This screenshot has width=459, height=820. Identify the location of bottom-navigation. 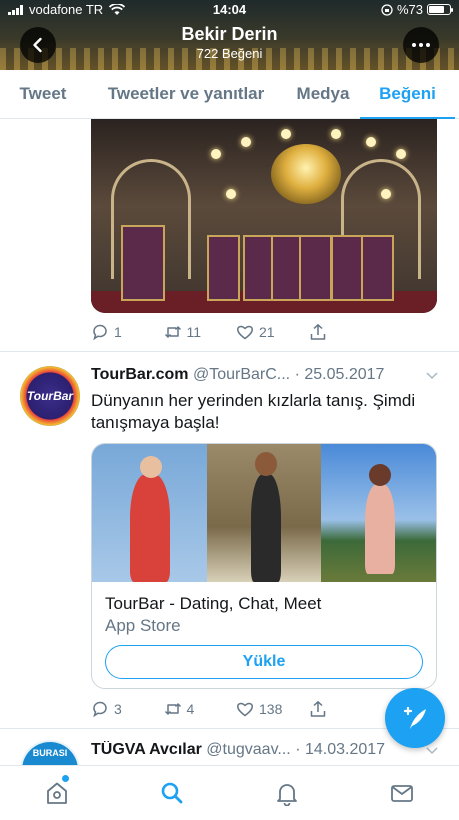
(229, 792).